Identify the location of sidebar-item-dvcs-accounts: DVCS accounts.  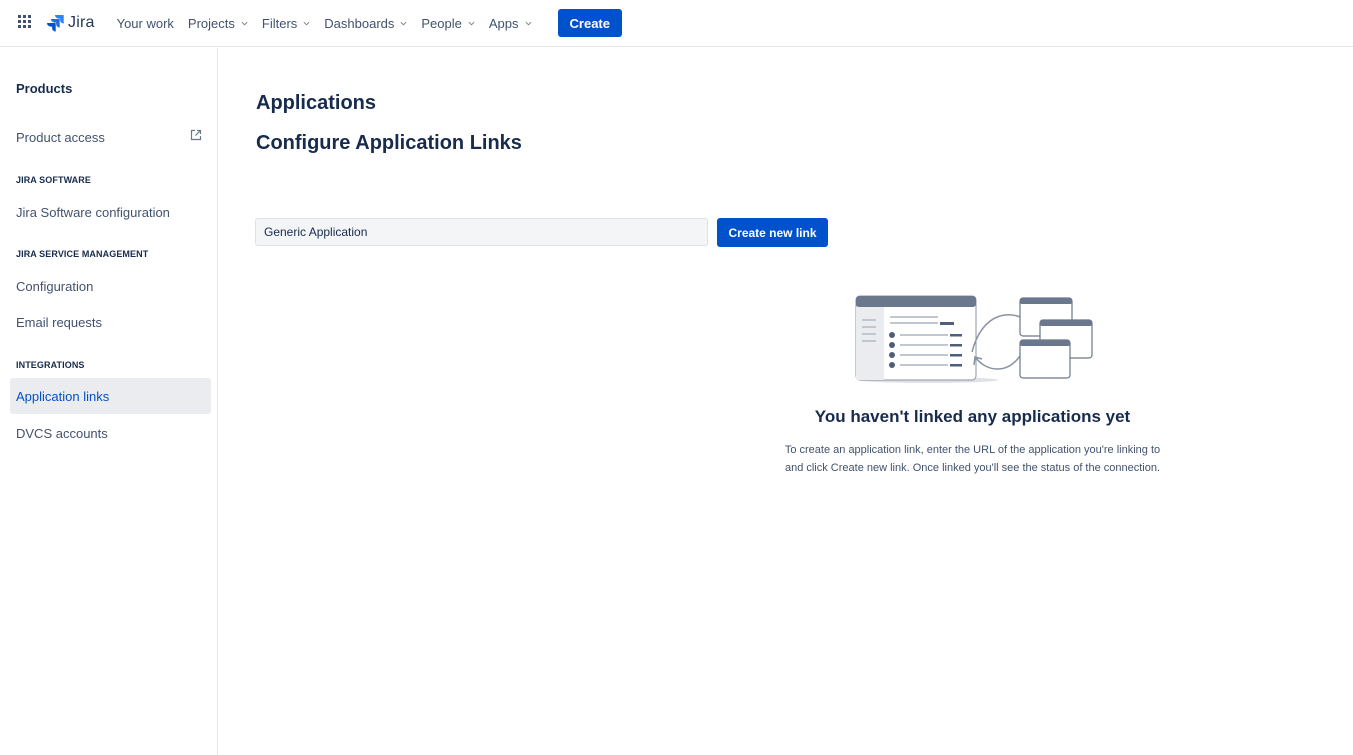
(110, 433).